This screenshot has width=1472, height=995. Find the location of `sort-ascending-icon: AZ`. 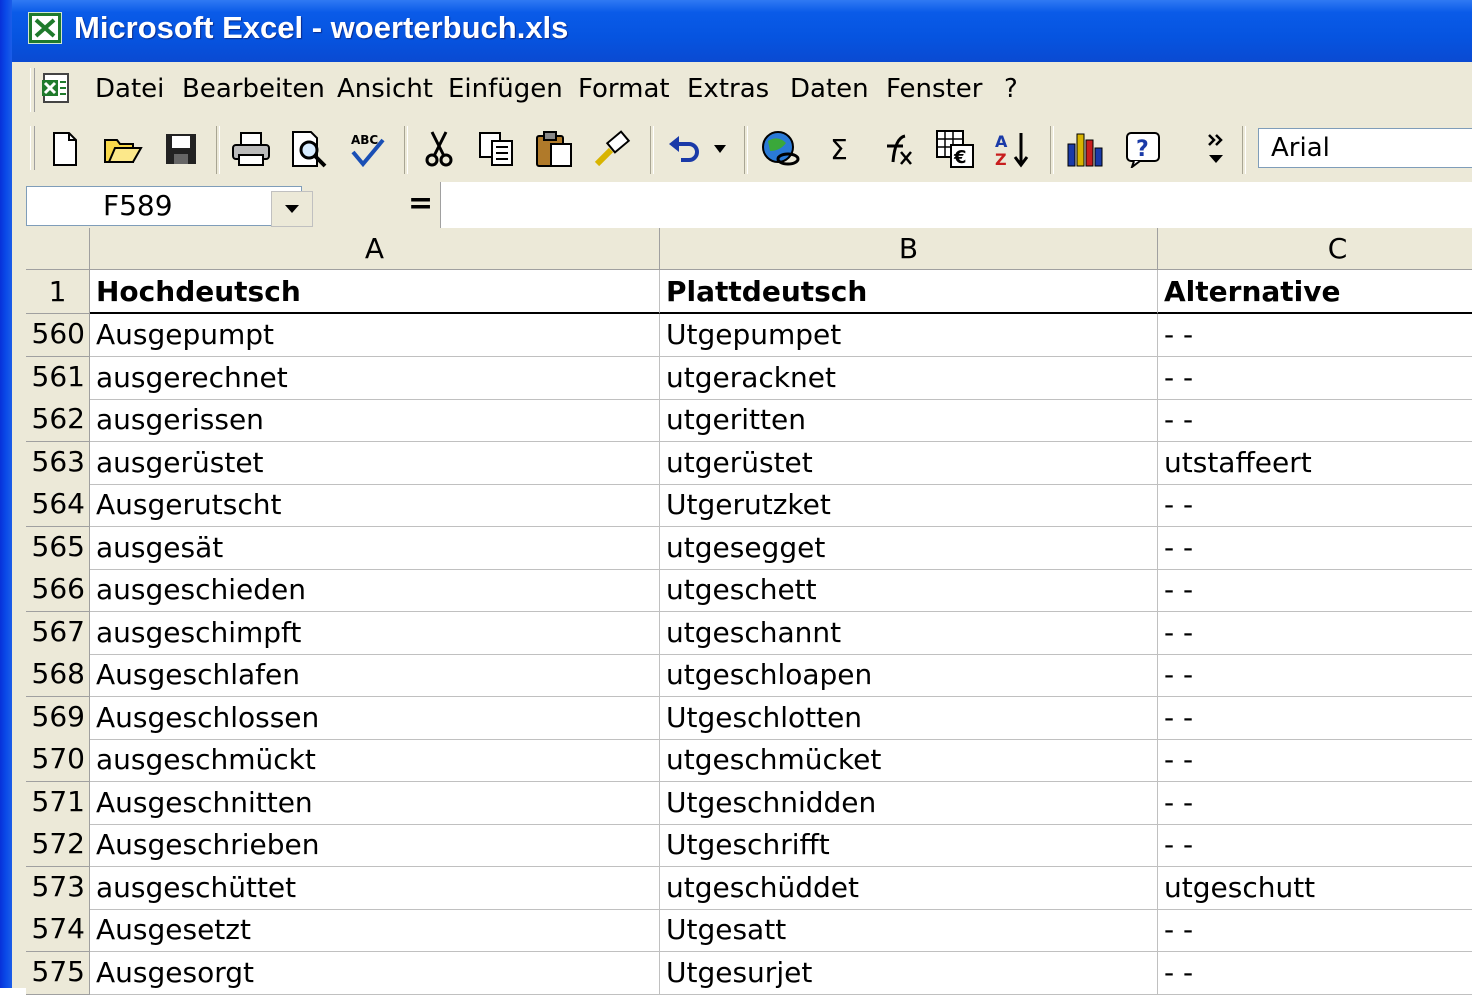

sort-ascending-icon: AZ is located at coordinates (1013, 149).